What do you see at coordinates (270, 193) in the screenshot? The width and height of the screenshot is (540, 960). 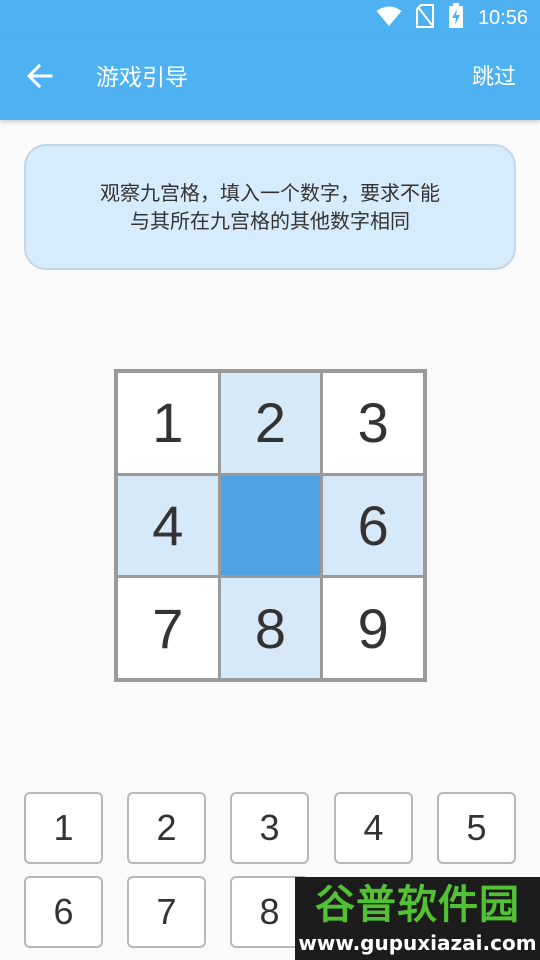 I see `hint-text-line-1: 观察九宫格，填入一个数字，要求不能` at bounding box center [270, 193].